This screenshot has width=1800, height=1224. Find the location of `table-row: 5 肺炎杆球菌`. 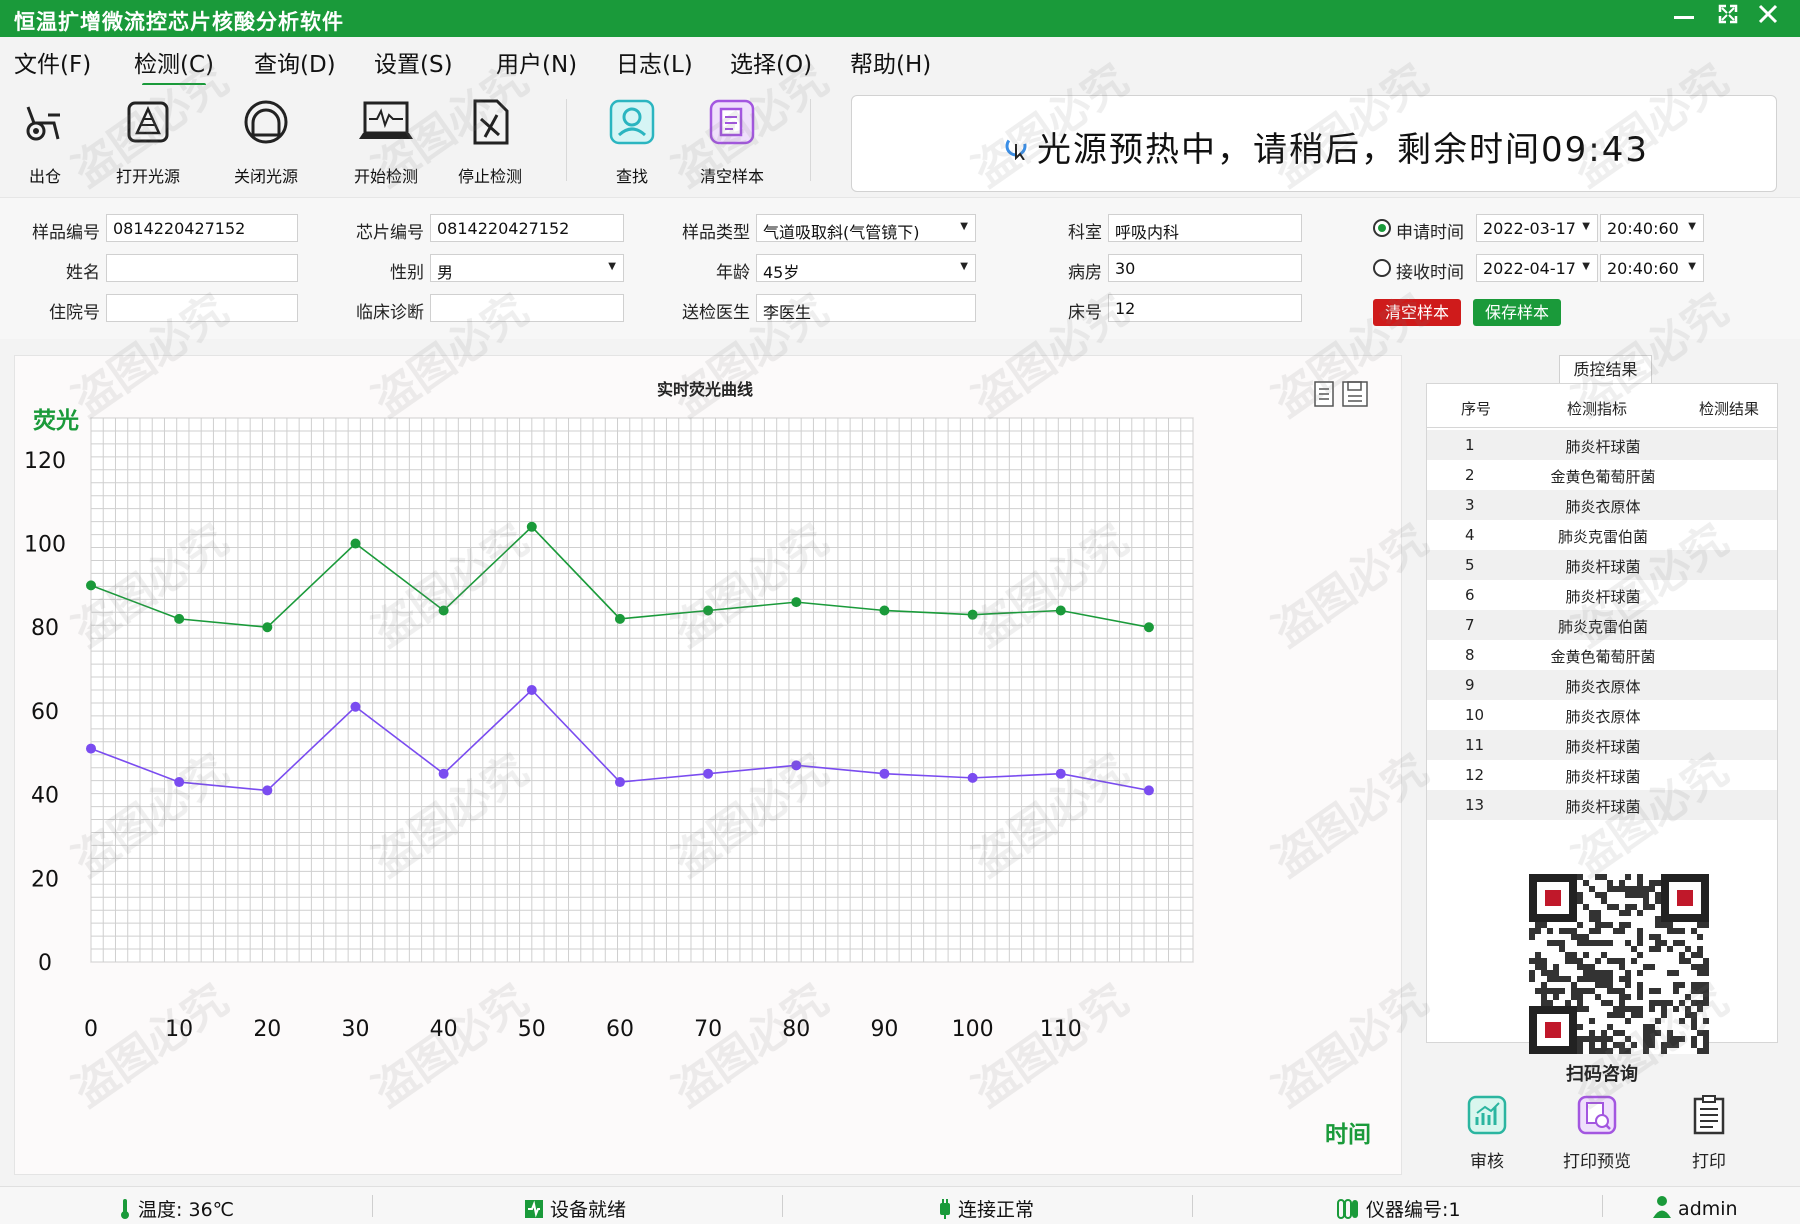

table-row: 5 肺炎杆球菌 is located at coordinates (1602, 565).